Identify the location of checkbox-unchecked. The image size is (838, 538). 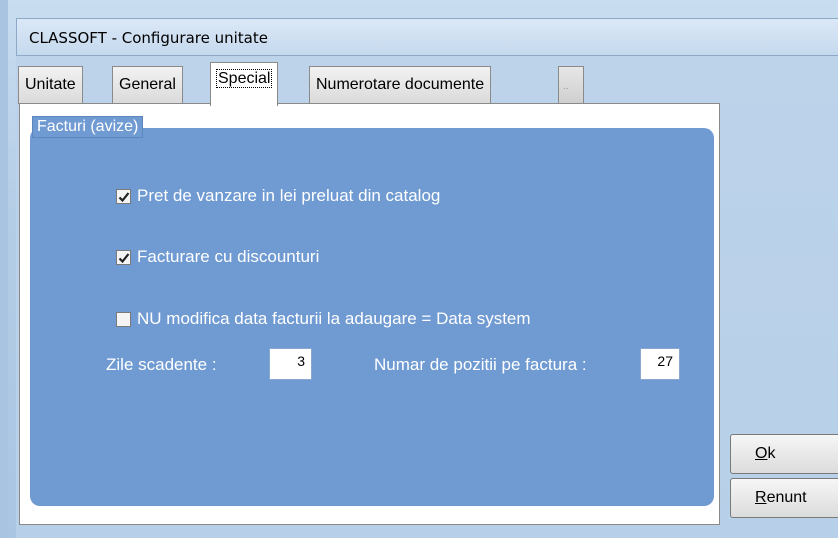
(123, 319).